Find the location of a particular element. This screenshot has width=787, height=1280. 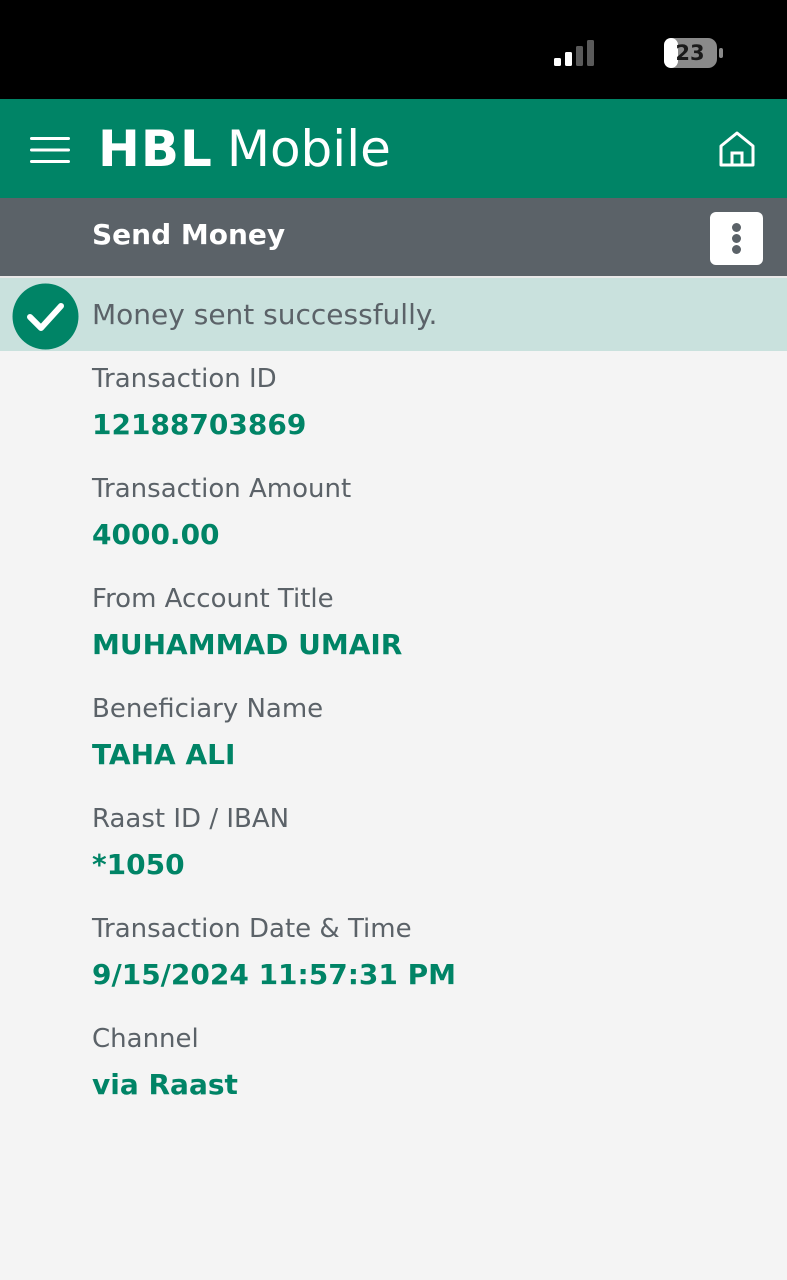

status-time: 11:57 is located at coordinates (162, 51).